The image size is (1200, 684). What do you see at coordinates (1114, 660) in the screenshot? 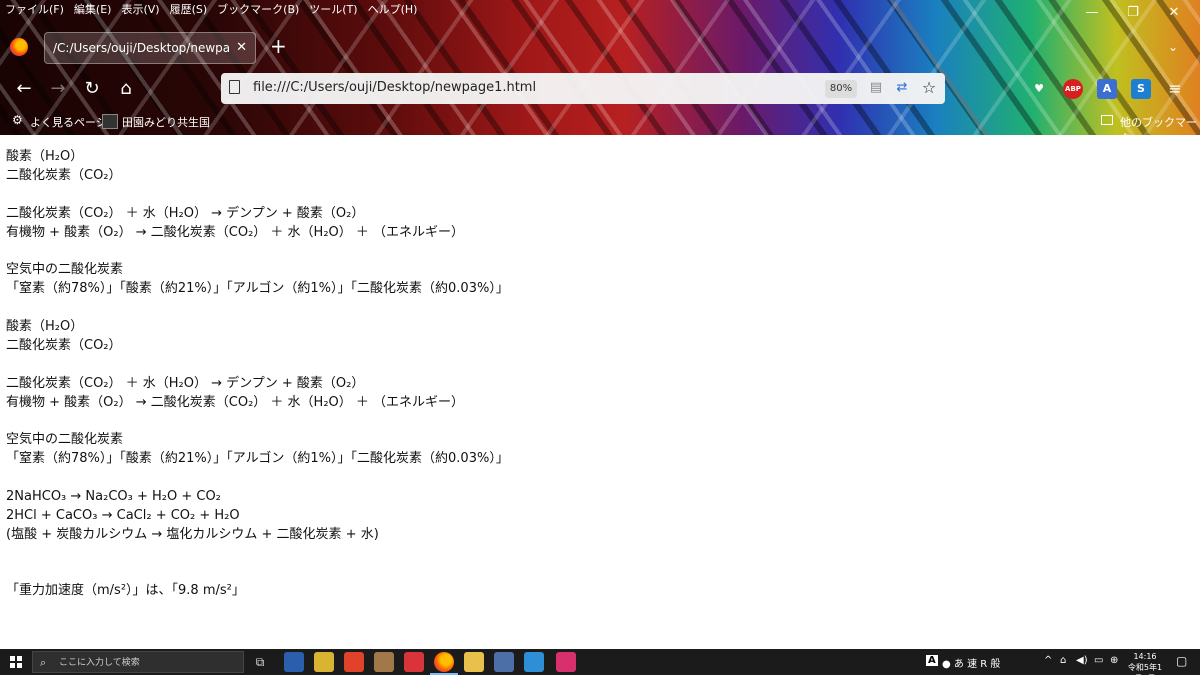
I see `ime-mode-icon: ⊕` at bounding box center [1114, 660].